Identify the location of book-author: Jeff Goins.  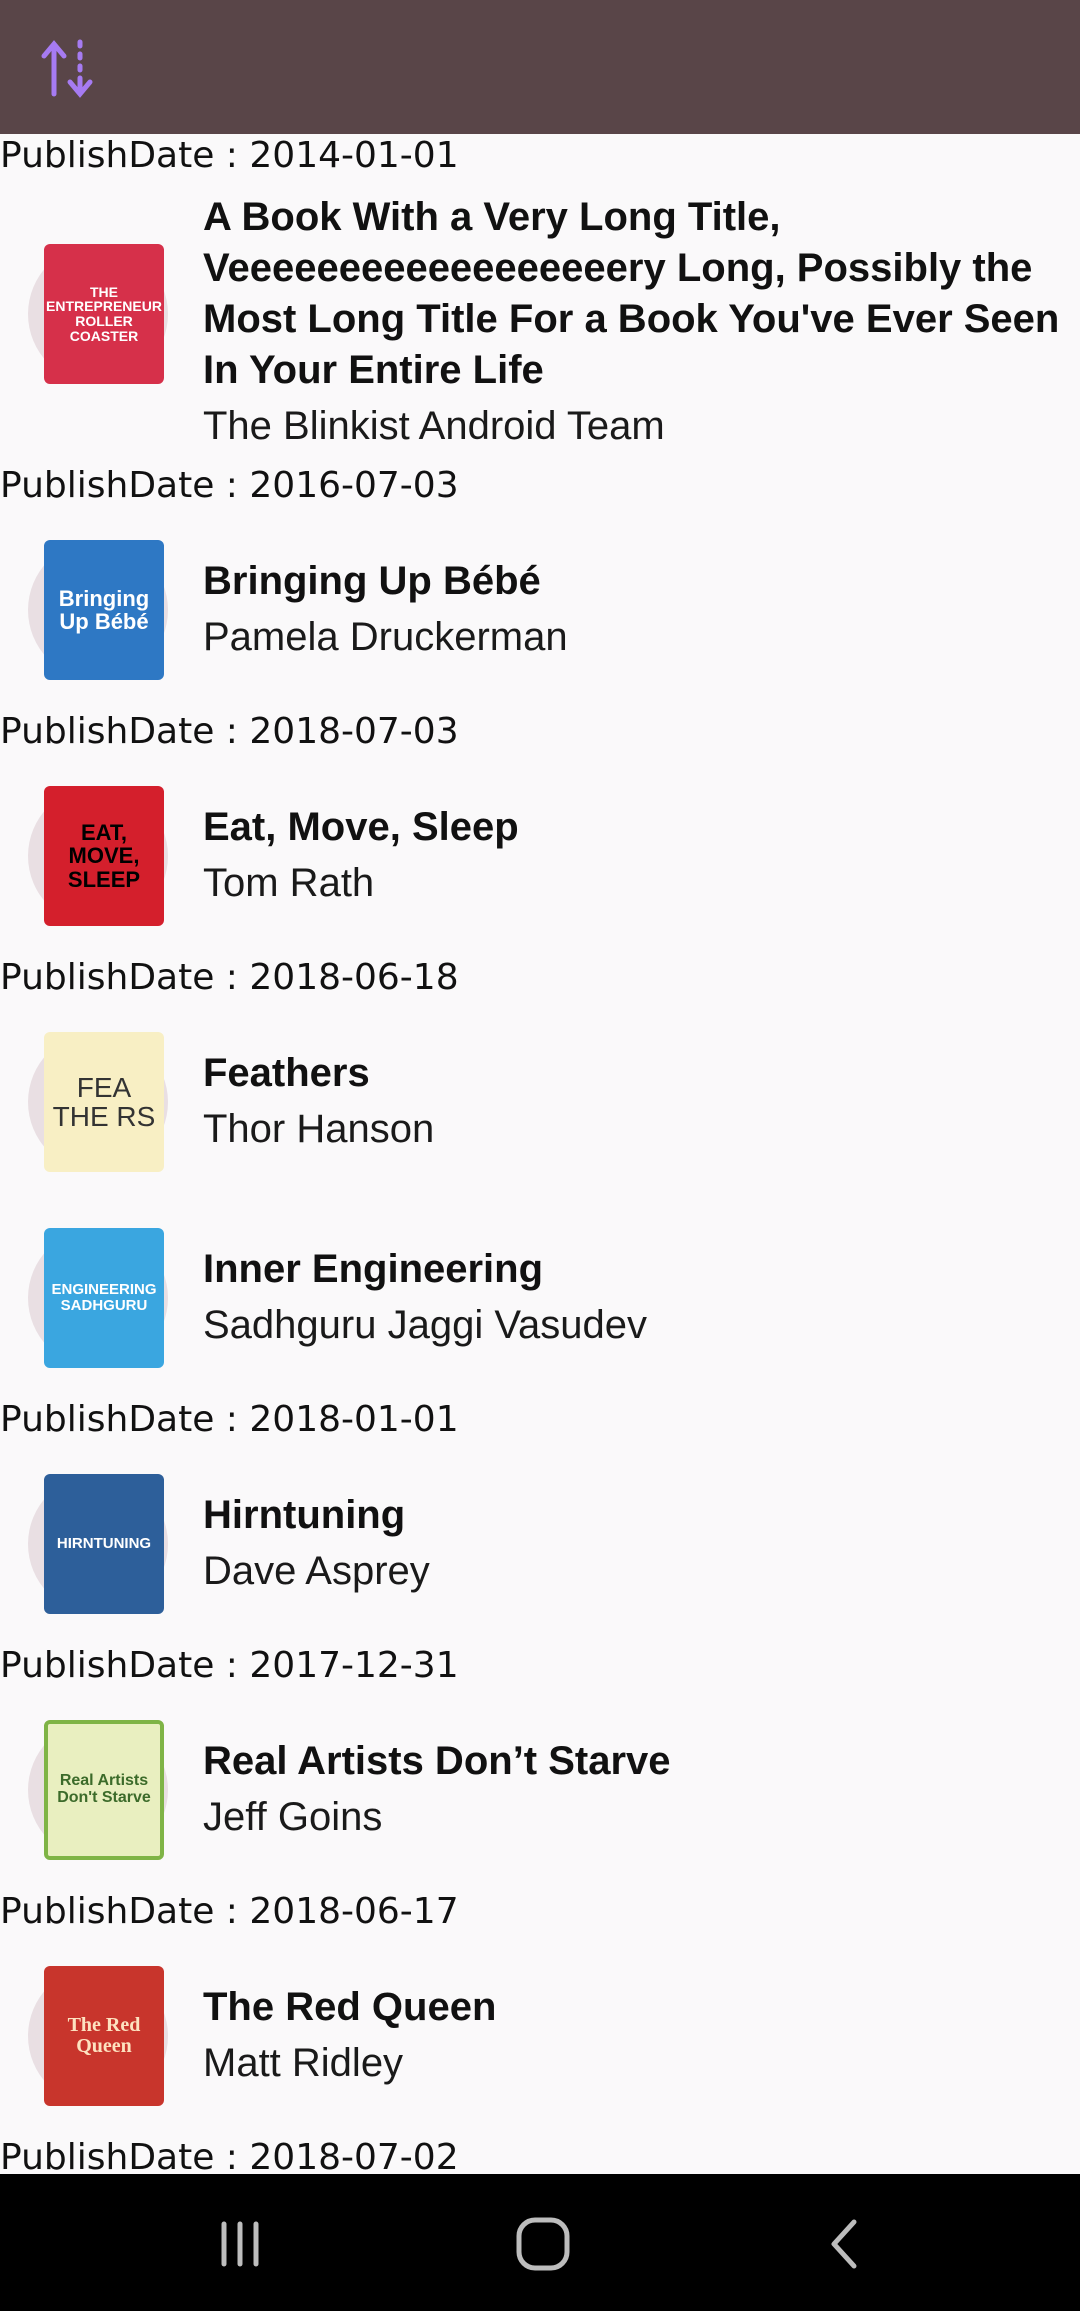
(293, 1817).